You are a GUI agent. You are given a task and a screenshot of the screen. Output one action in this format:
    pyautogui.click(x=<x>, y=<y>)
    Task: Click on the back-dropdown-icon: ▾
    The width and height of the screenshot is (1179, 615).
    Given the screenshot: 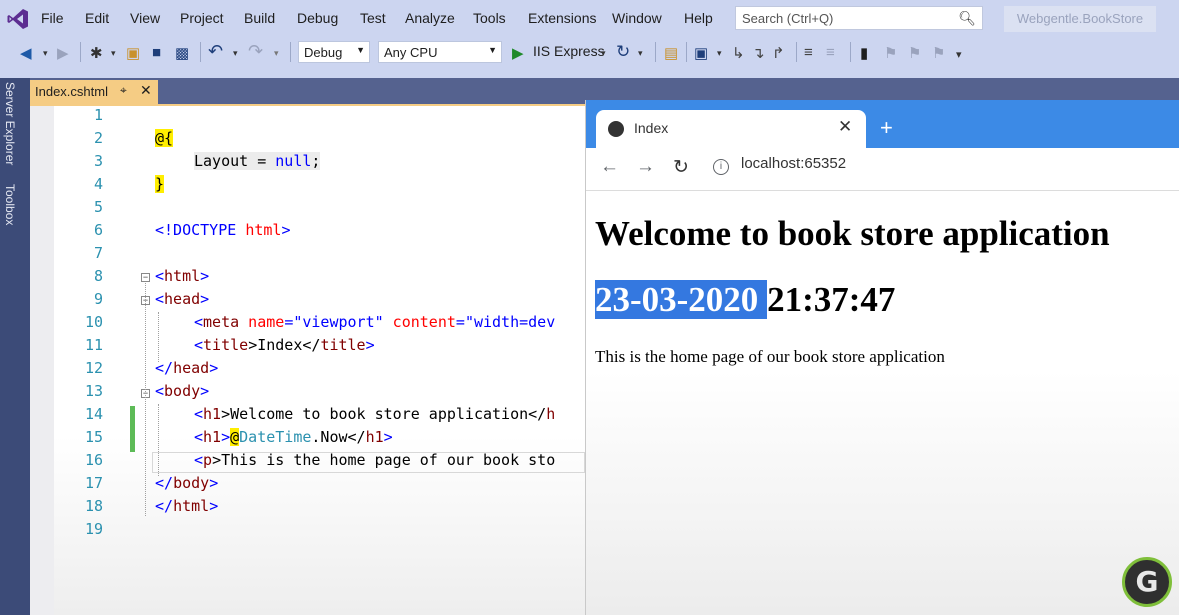 What is the action you would take?
    pyautogui.click(x=45, y=53)
    